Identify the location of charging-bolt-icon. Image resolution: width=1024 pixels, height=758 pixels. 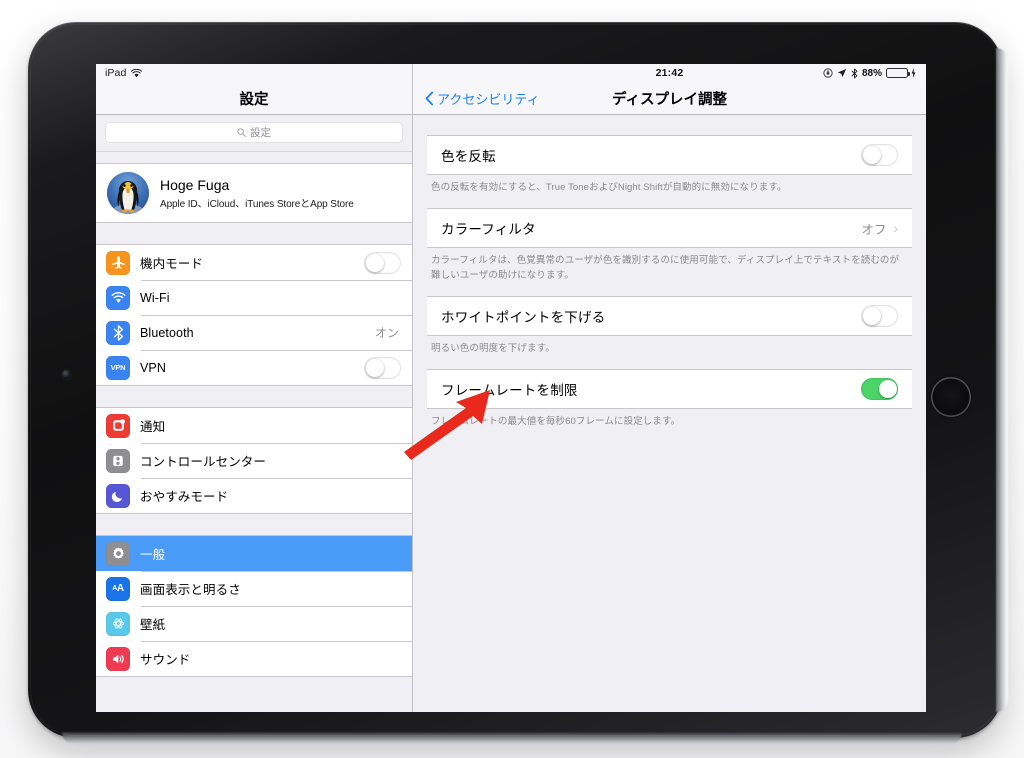
(913, 73).